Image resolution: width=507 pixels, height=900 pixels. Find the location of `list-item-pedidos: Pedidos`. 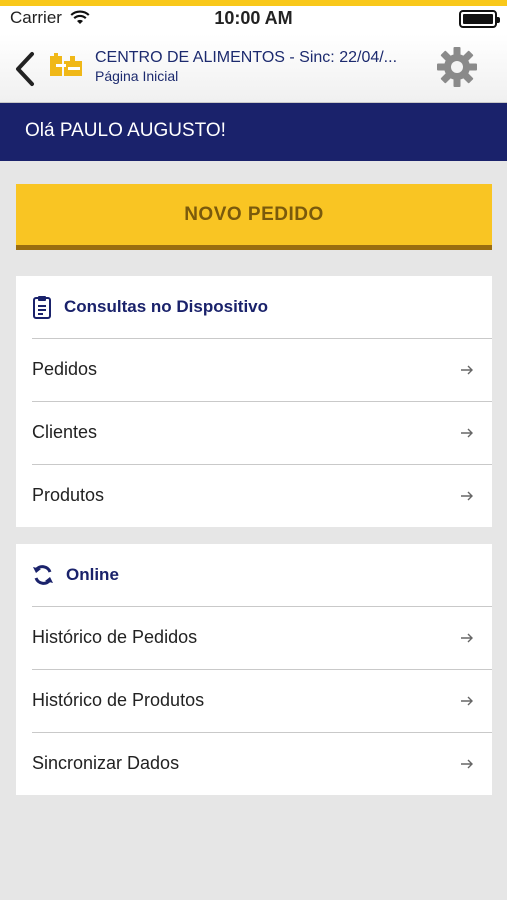

list-item-pedidos: Pedidos is located at coordinates (254, 369).